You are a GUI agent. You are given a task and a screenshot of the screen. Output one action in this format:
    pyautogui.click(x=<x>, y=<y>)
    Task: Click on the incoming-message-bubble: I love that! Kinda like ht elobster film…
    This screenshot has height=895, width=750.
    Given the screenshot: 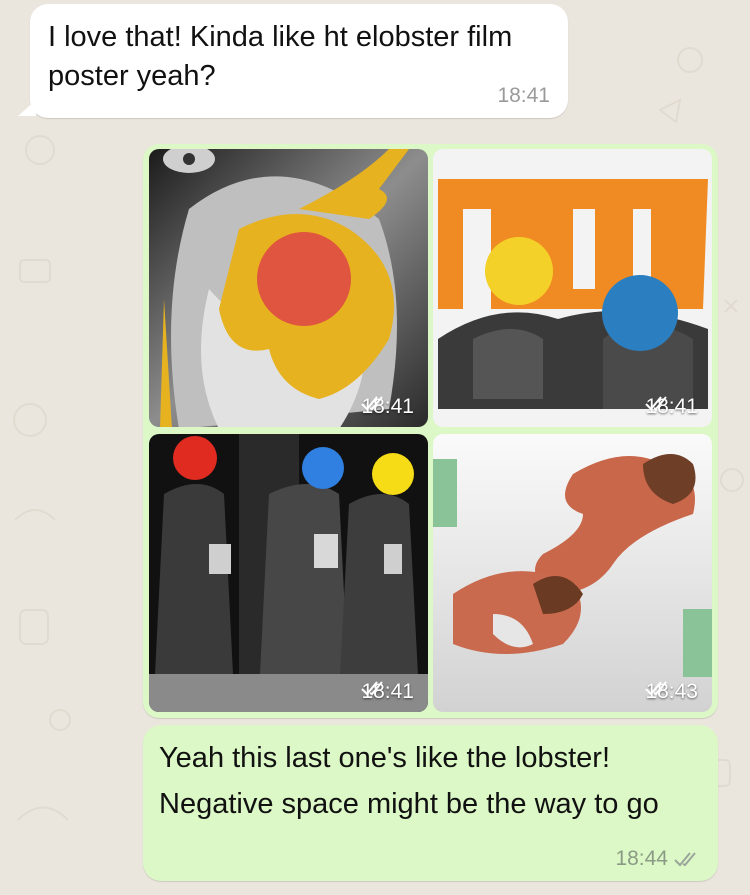 What is the action you would take?
    pyautogui.click(x=293, y=61)
    